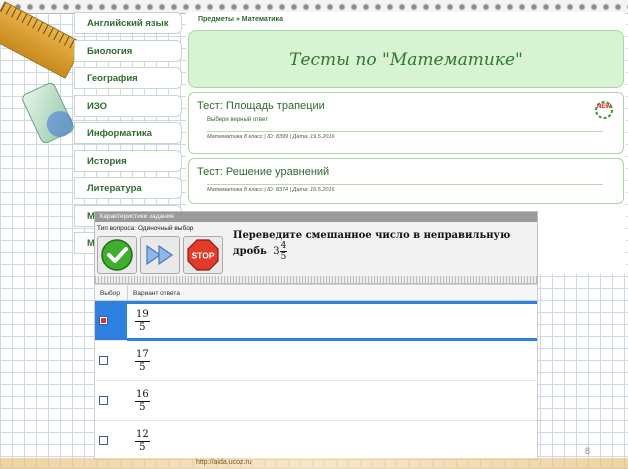 The width and height of the screenshot is (628, 469). Describe the element at coordinates (142, 315) in the screenshot. I see `answer-numerator: 19` at that location.